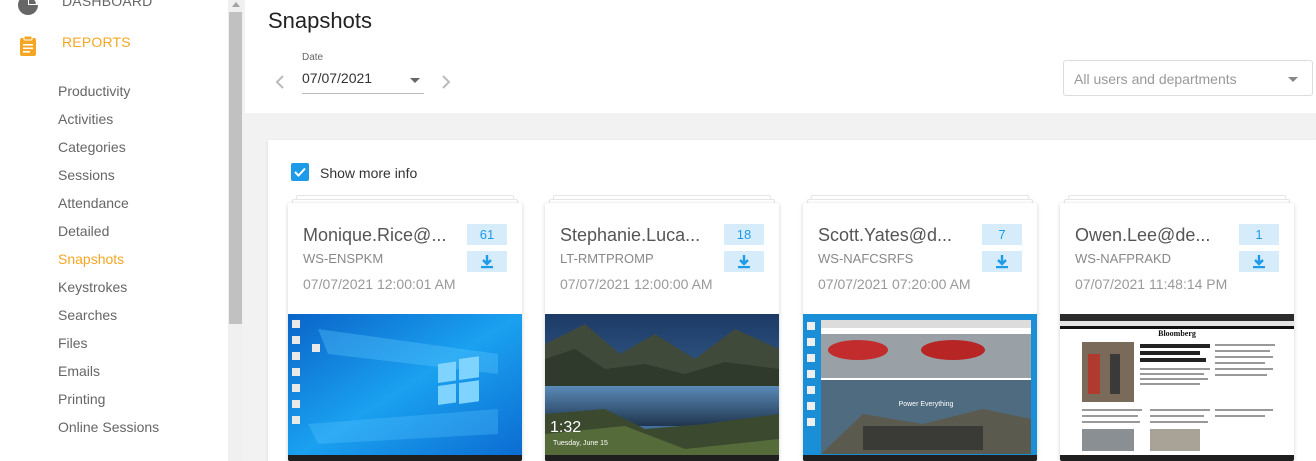 This screenshot has height=461, width=1316. What do you see at coordinates (1259, 234) in the screenshot?
I see `snapshot-count-badge: 1` at bounding box center [1259, 234].